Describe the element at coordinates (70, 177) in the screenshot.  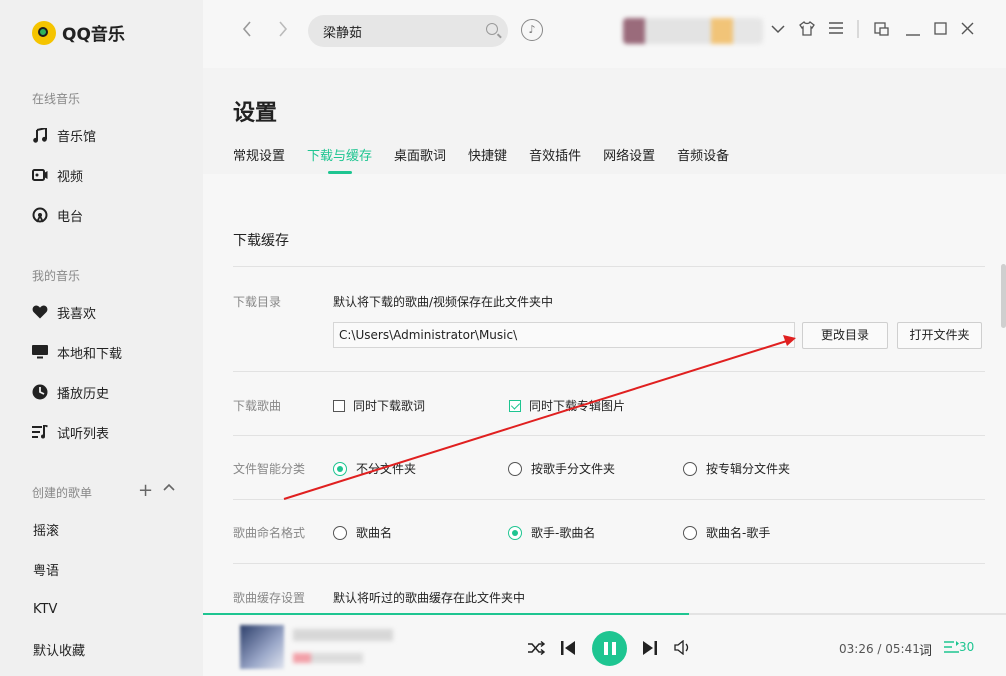
I see `sidebar-item-label: 视频` at that location.